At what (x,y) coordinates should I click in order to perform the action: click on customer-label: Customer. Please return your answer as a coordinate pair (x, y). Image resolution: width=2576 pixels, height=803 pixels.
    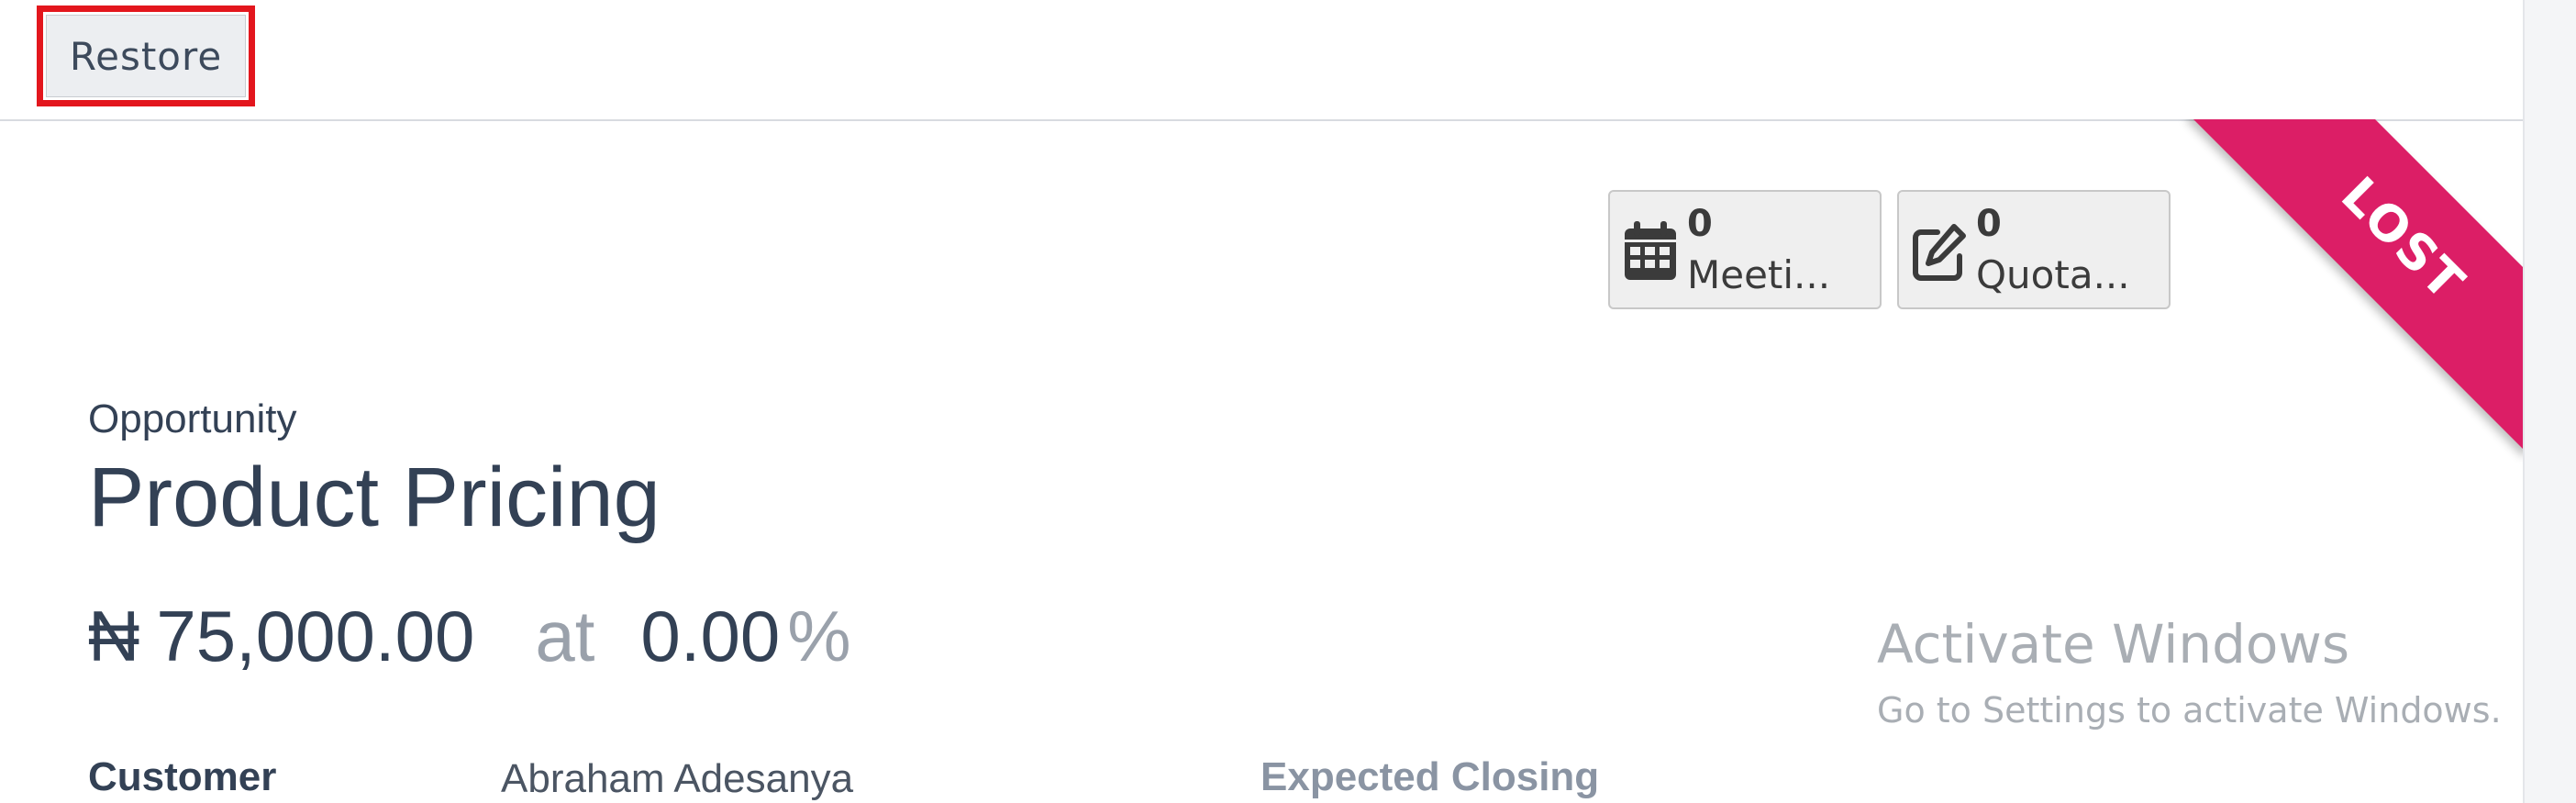
    Looking at the image, I should click on (182, 776).